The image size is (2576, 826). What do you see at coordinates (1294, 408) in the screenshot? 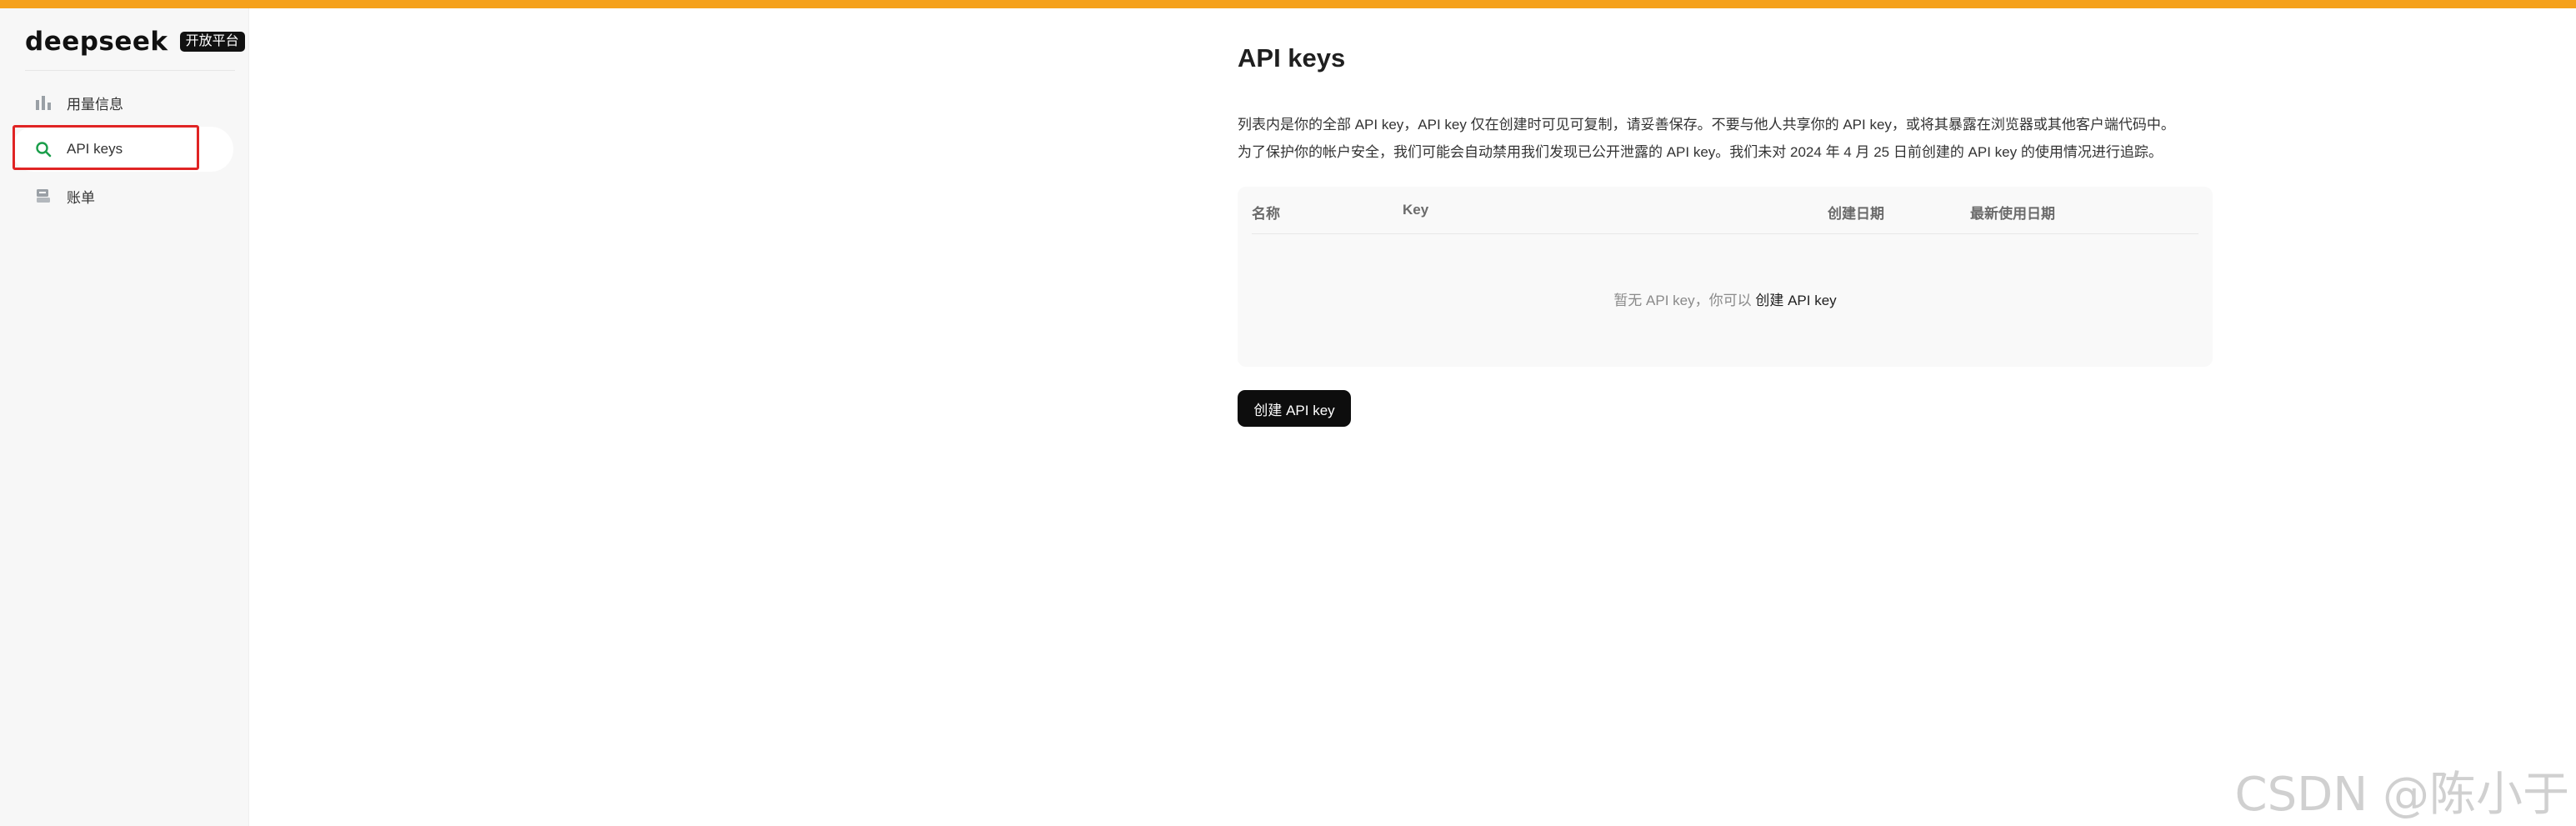
I see `create-api-key-button: 创建 API key` at bounding box center [1294, 408].